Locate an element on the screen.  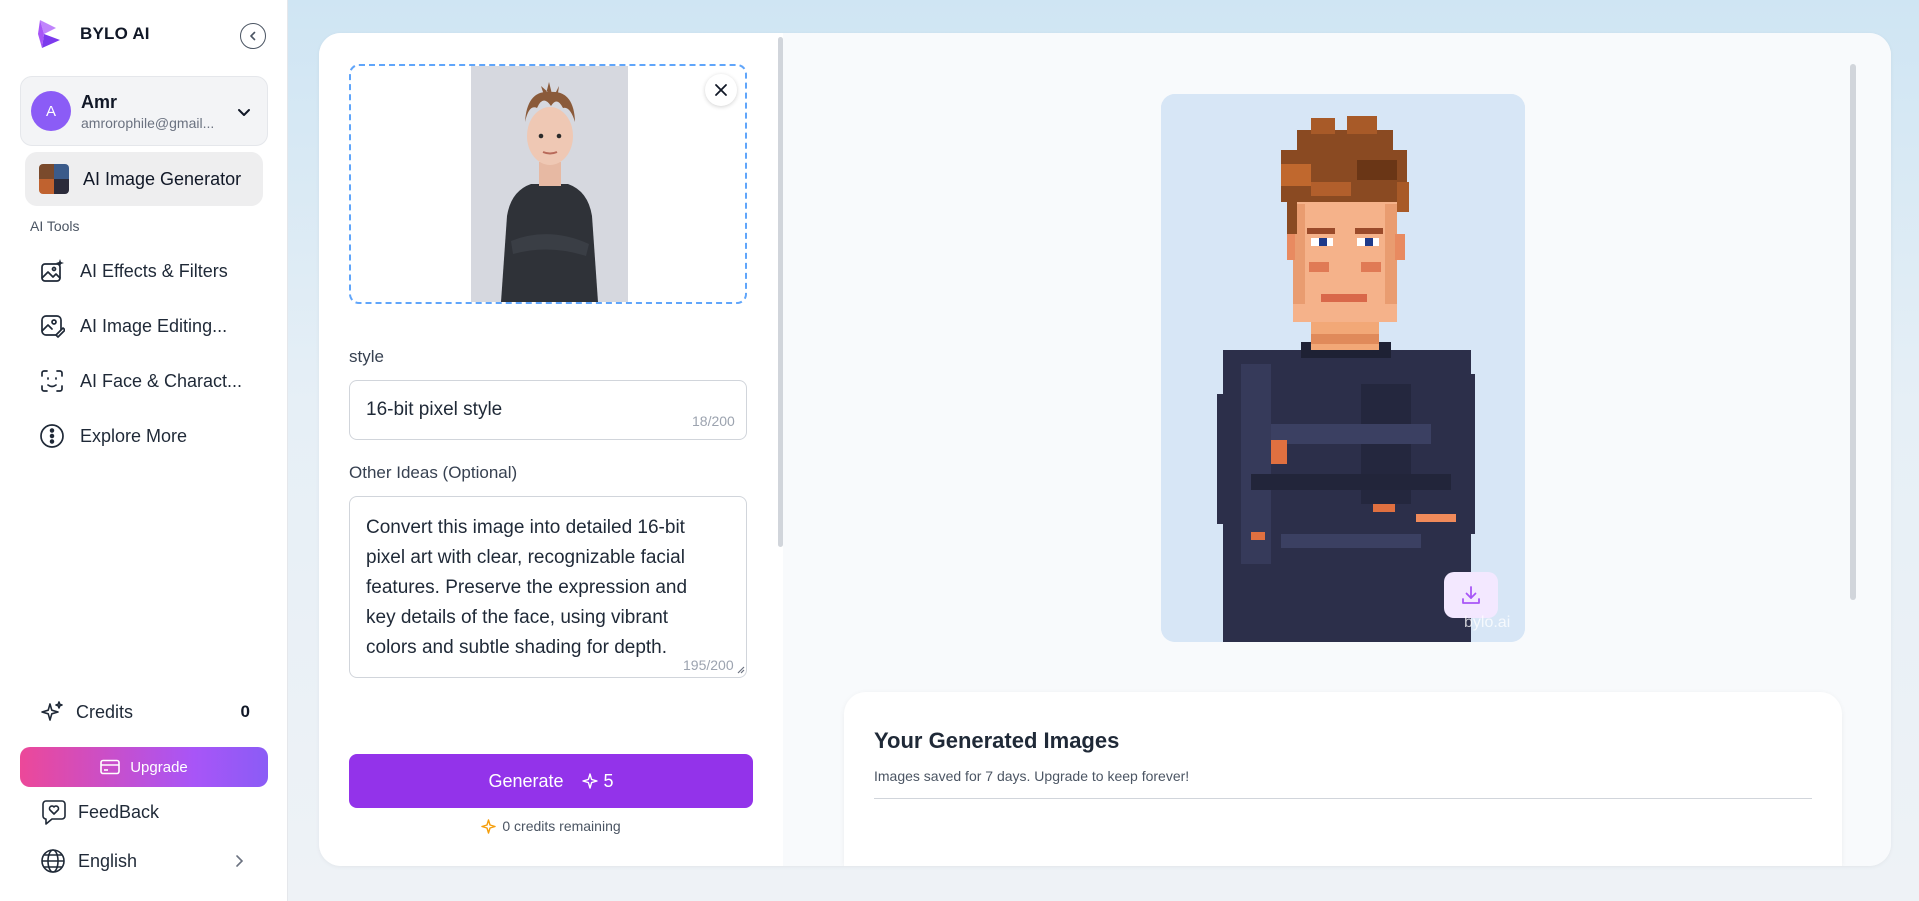
download-button is located at coordinates (1471, 595).